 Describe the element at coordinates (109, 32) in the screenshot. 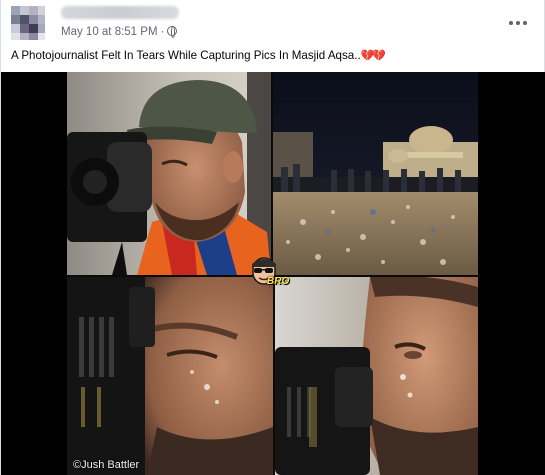

I see `timestamp-link: May 10 at 8:51 PM` at that location.